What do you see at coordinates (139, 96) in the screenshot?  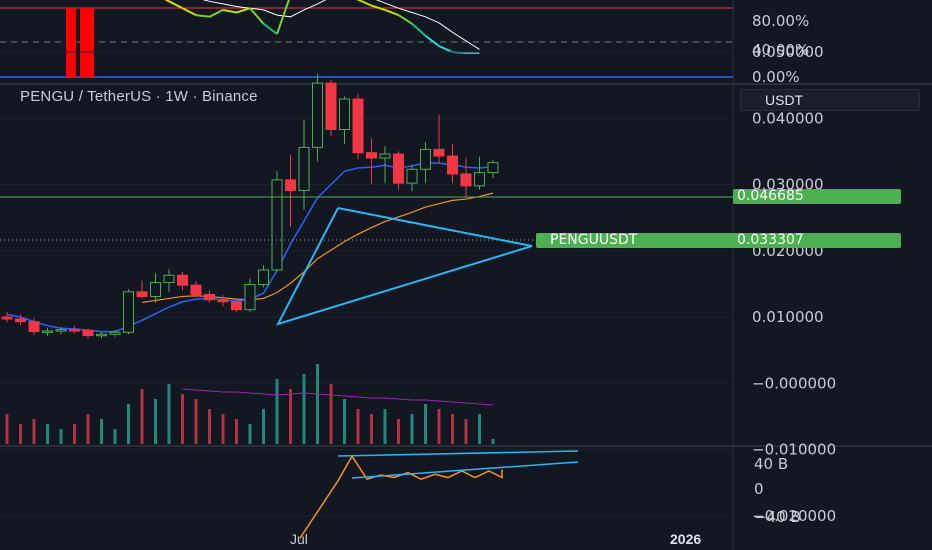 I see `symbol-title: PENGU / TetherUS · 1W · Binance` at bounding box center [139, 96].